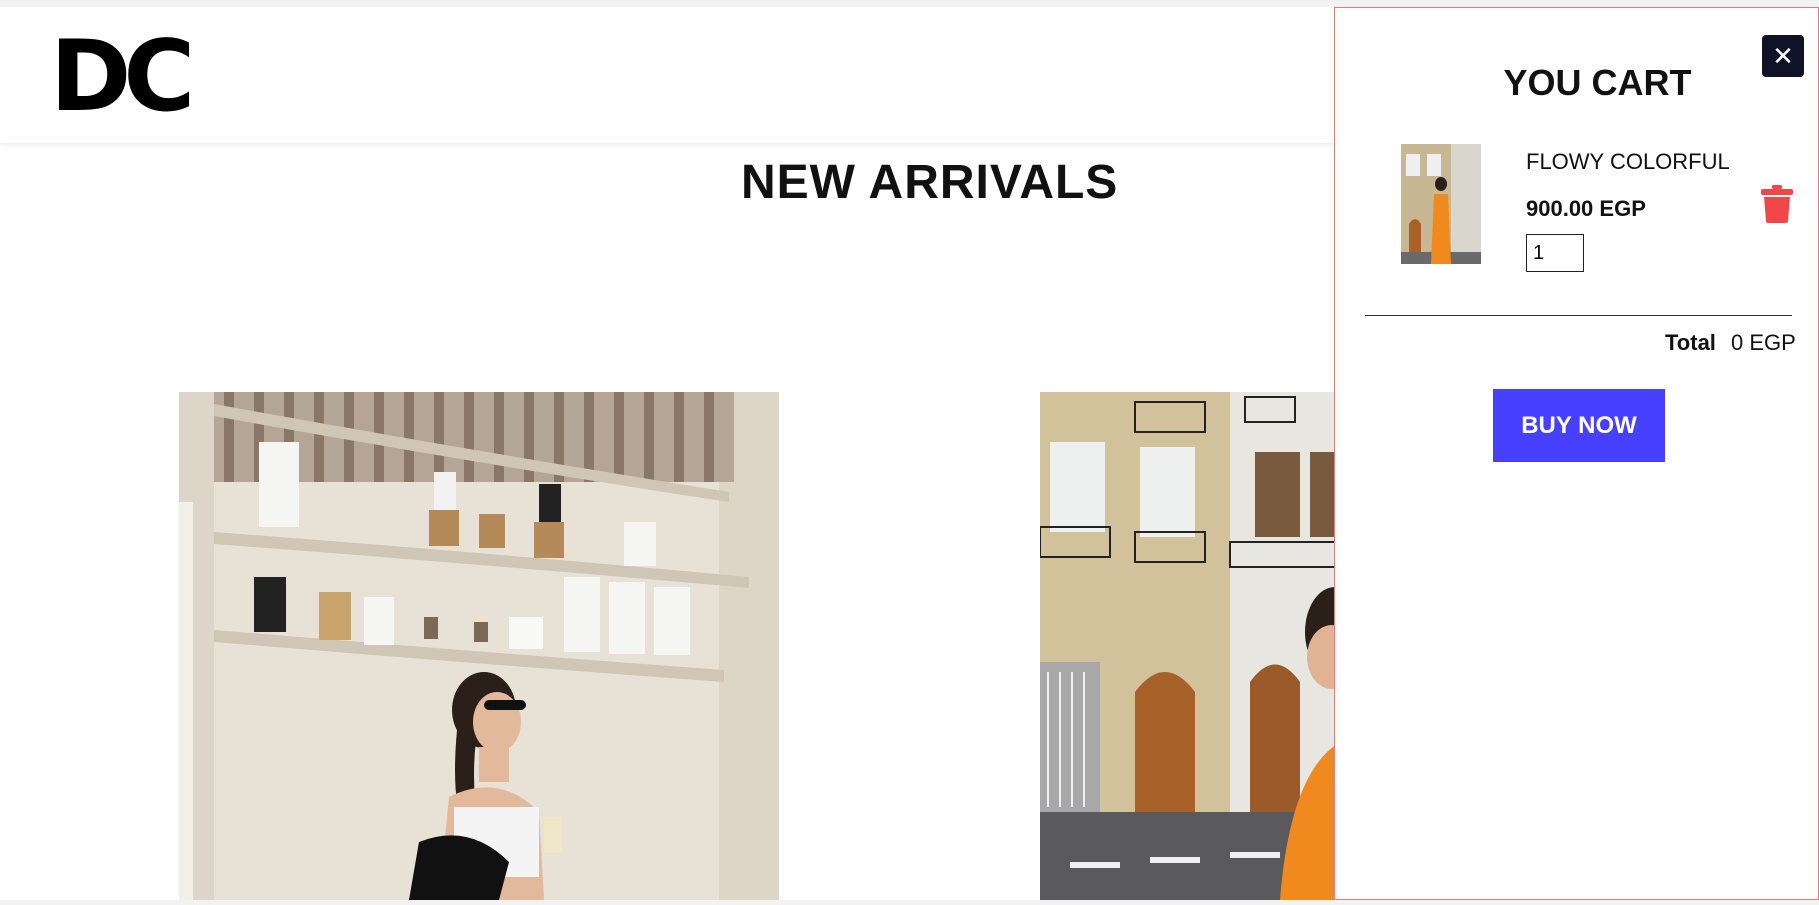  I want to click on quantity-input, so click(1555, 253).